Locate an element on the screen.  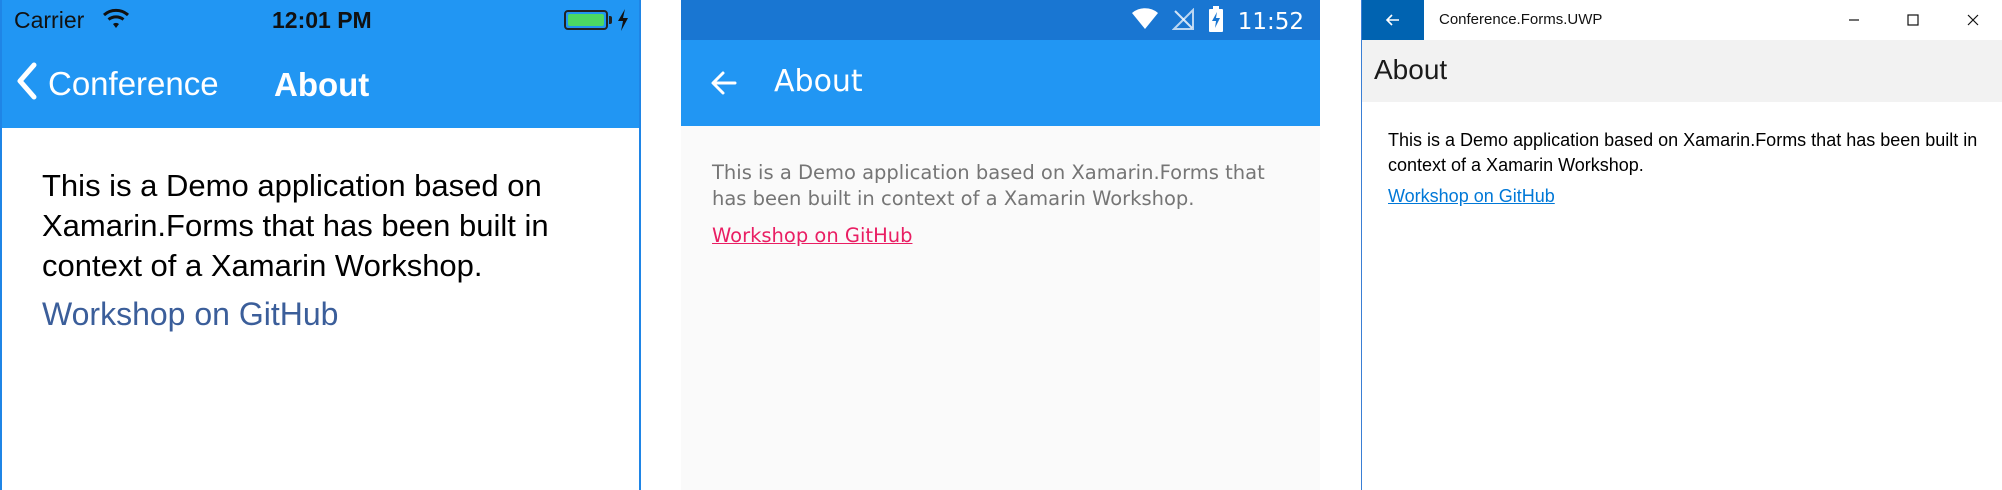
ios-navigation-bar: Conference About is located at coordinates (320, 84).